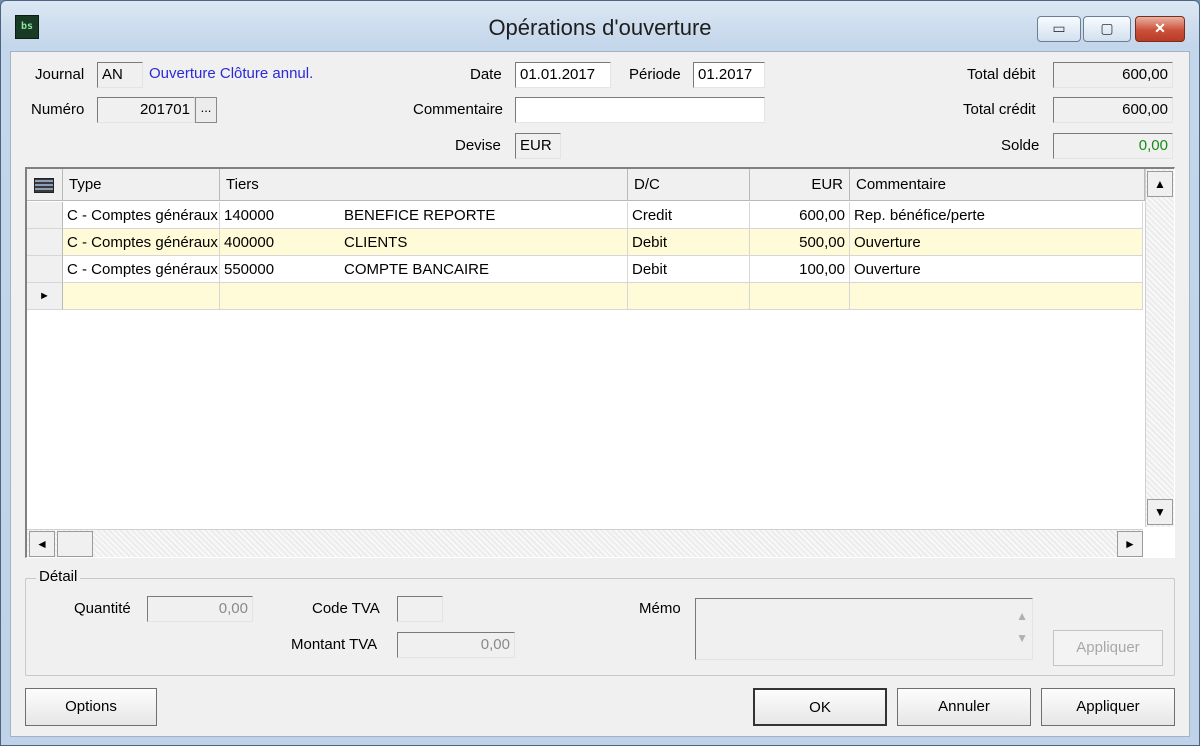 The height and width of the screenshot is (746, 1200). Describe the element at coordinates (58, 109) in the screenshot. I see `numero-label: Numéro` at that location.